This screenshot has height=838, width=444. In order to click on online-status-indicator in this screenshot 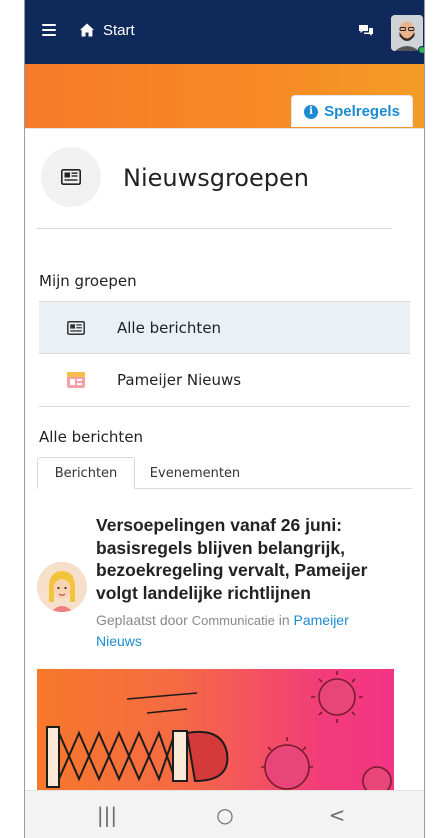, I will do `click(421, 50)`.